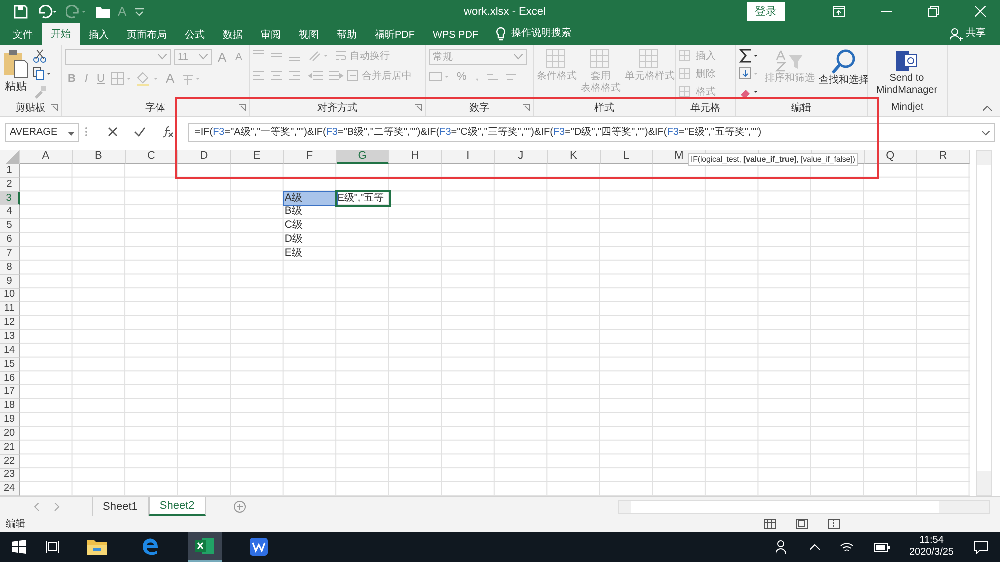 This screenshot has width=1000, height=562. Describe the element at coordinates (980, 12) in the screenshot. I see `close-icon` at that location.